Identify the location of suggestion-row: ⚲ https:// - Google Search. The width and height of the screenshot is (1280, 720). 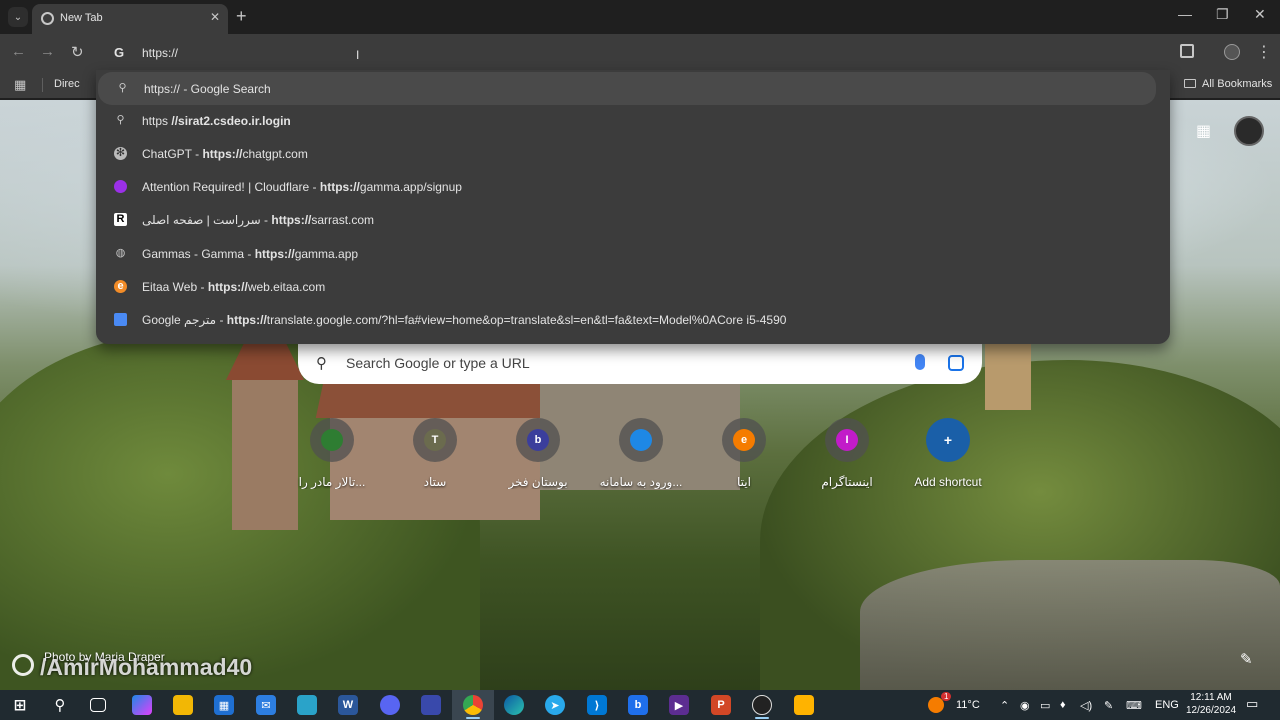
(627, 88).